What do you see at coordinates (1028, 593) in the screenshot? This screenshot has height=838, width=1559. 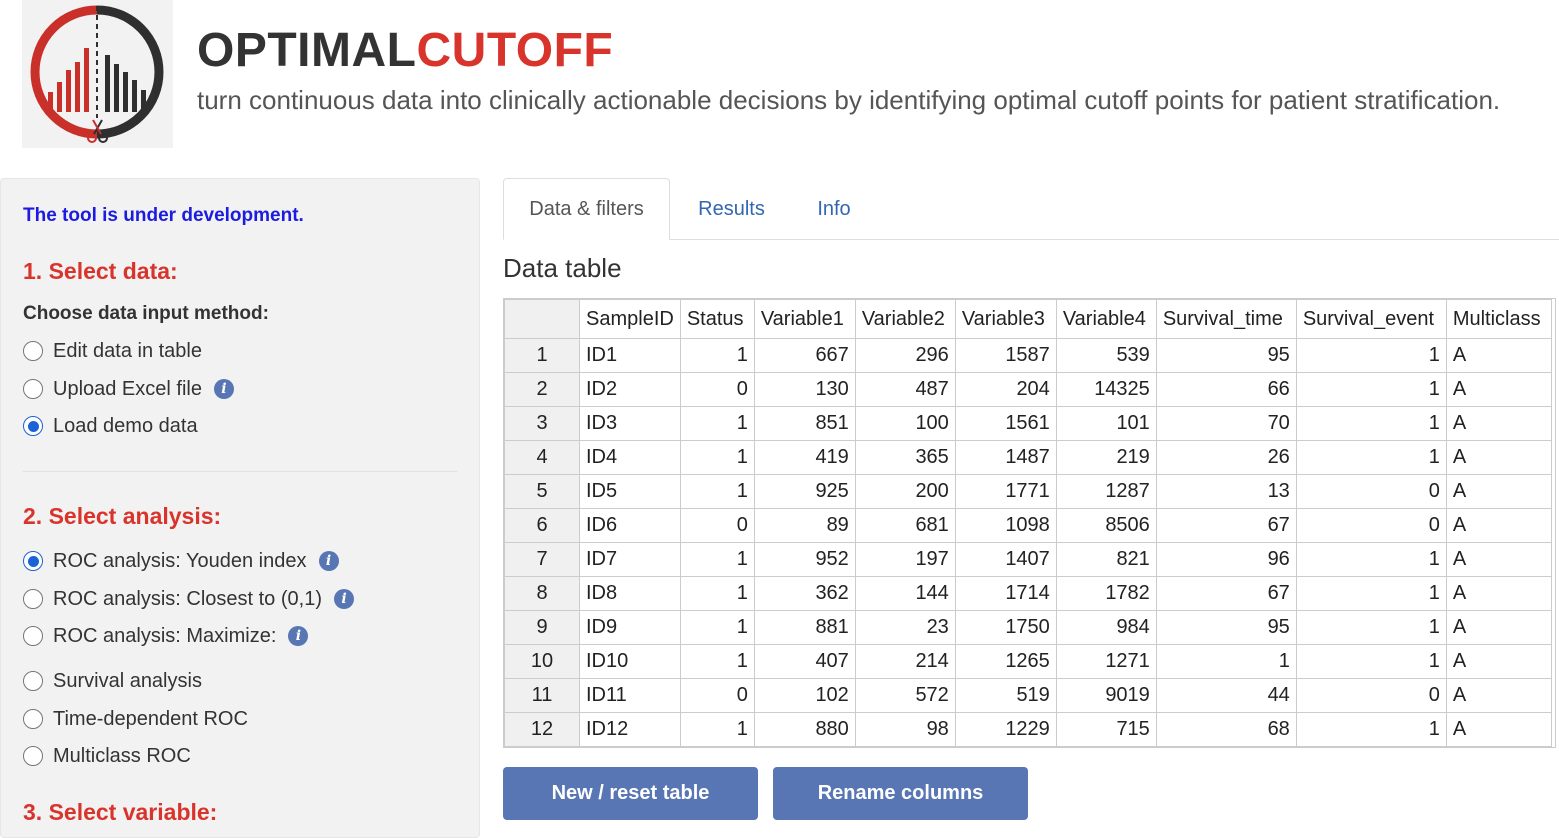 I see `table-row: 8 ID8 1 362 144 1714 1782 67 1 A` at bounding box center [1028, 593].